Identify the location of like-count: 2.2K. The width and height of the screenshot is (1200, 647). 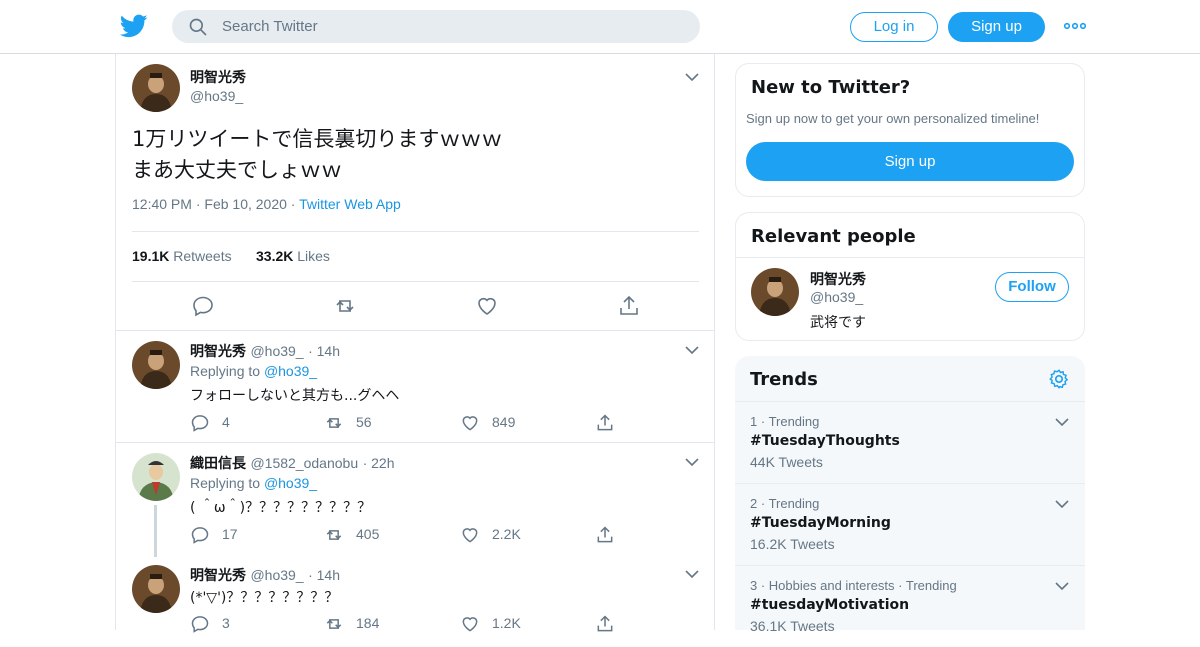
(506, 534).